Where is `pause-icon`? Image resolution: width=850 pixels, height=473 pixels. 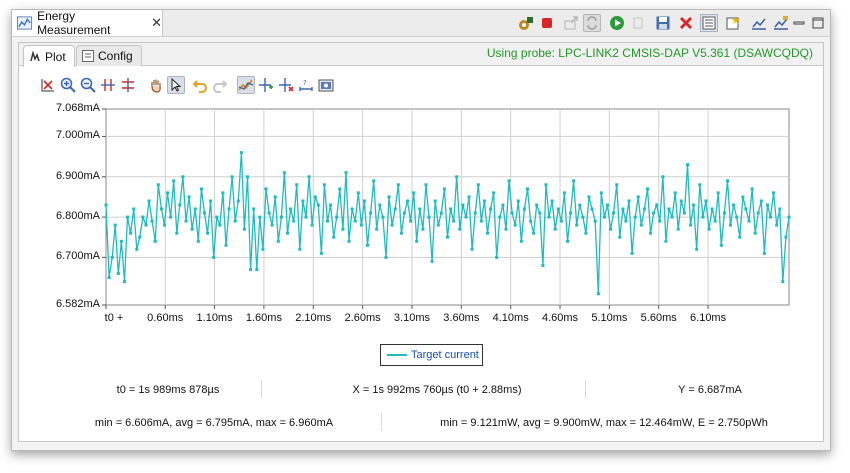
pause-icon is located at coordinates (638, 23).